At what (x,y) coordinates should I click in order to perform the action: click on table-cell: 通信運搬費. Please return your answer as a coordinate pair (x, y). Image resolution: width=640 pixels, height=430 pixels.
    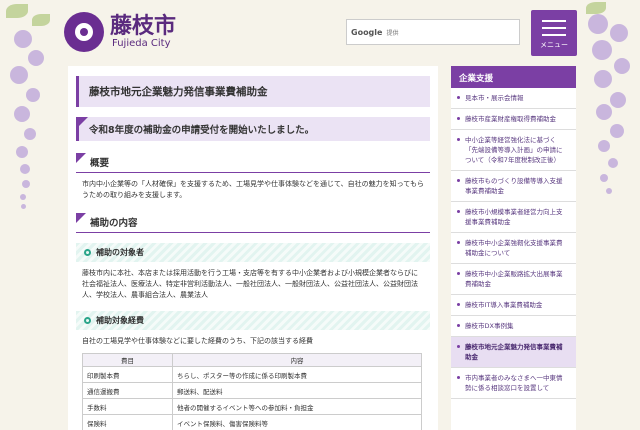
    Looking at the image, I should click on (127, 390).